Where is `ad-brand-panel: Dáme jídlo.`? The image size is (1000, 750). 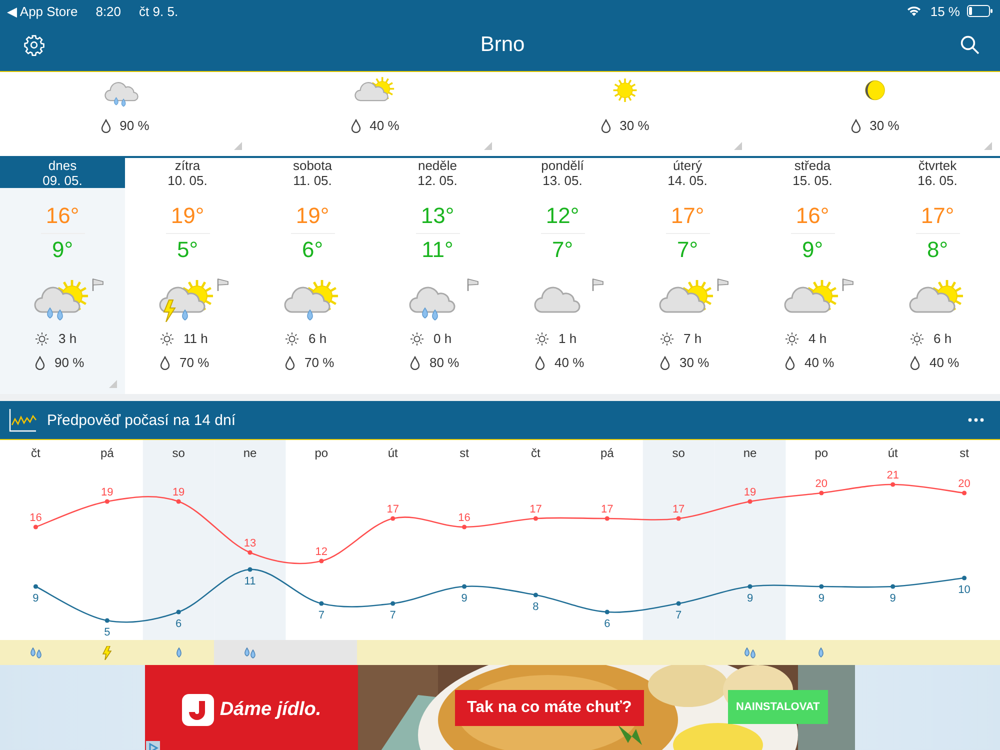
ad-brand-panel: Dáme jídlo. is located at coordinates (251, 707).